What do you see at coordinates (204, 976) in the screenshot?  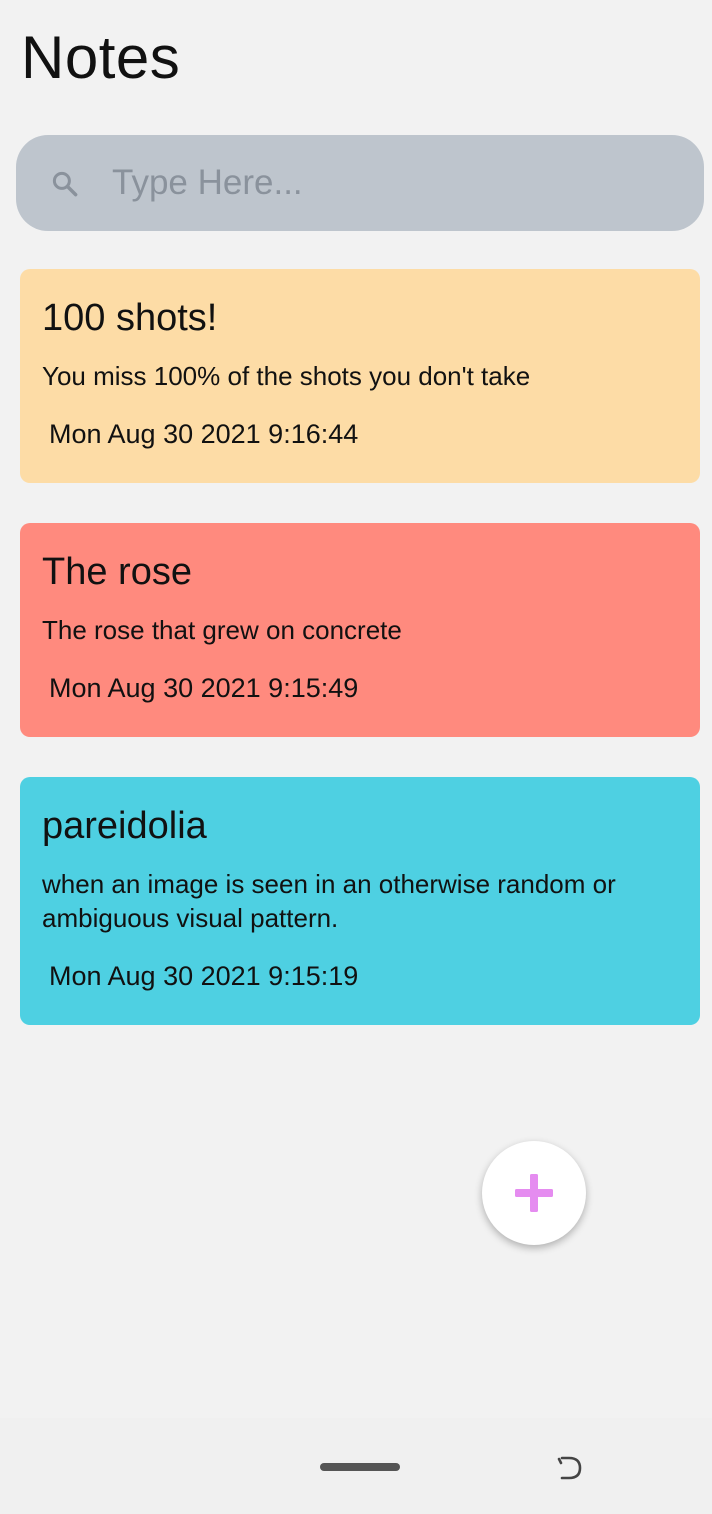 I see `note-date: Mon Aug 30 2021 9:15:19` at bounding box center [204, 976].